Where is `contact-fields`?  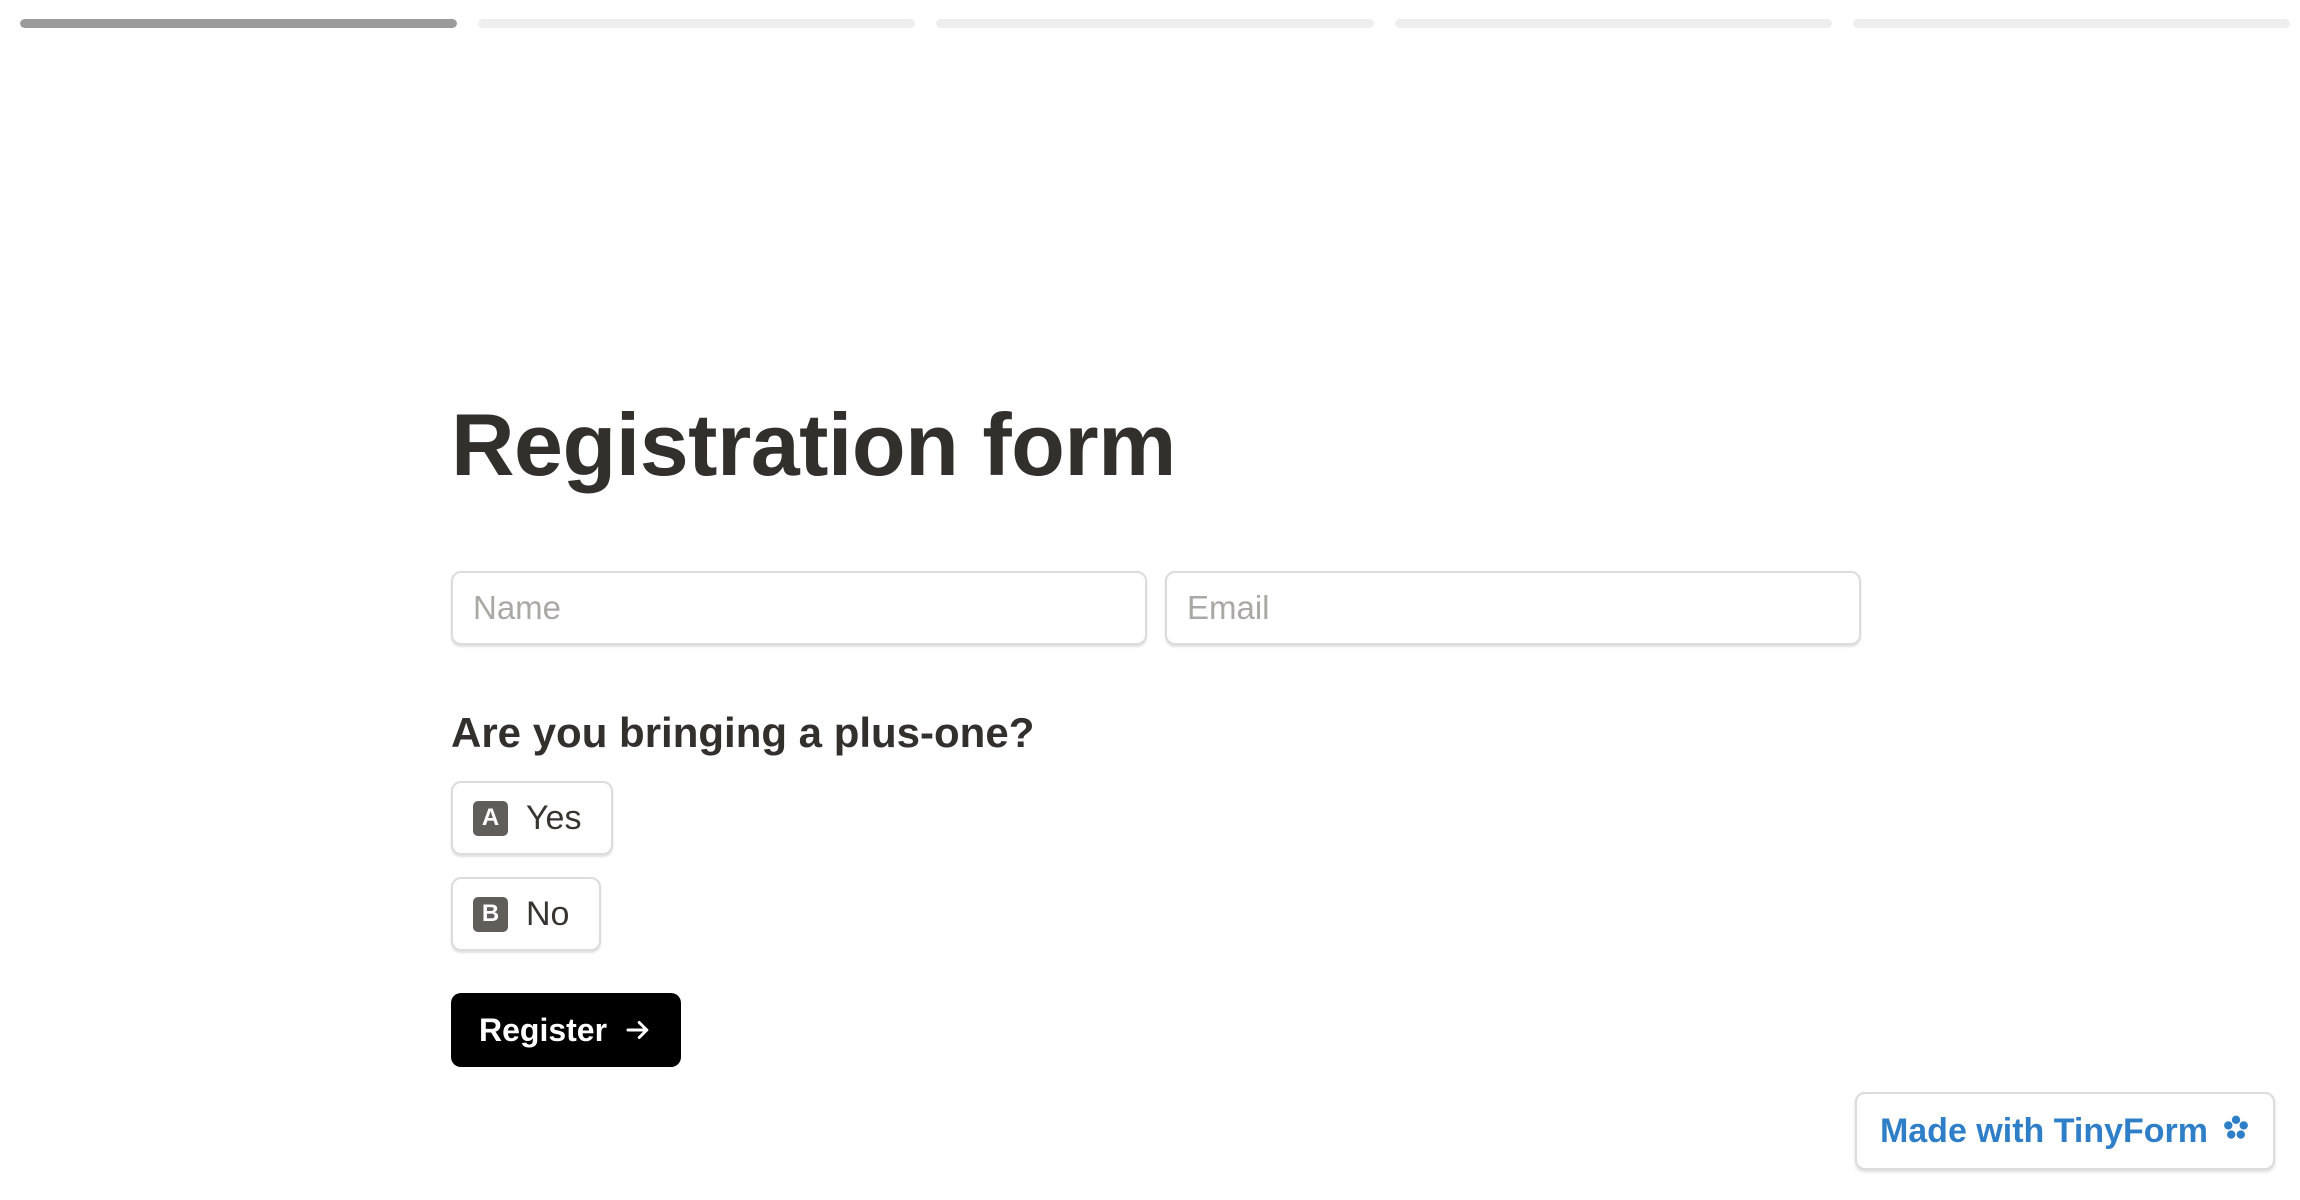 contact-fields is located at coordinates (1156, 608).